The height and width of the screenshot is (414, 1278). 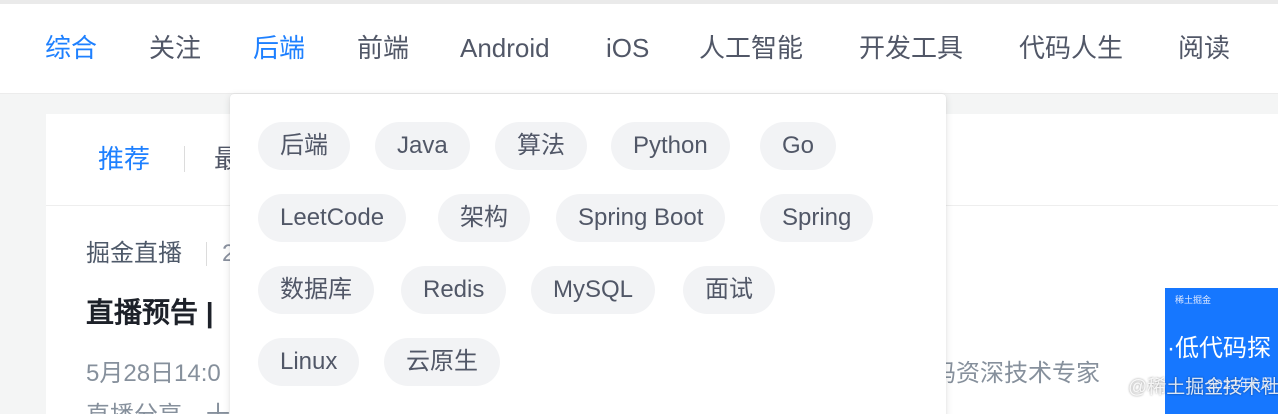 I want to click on nav-item-ios: iOS, so click(x=627, y=48).